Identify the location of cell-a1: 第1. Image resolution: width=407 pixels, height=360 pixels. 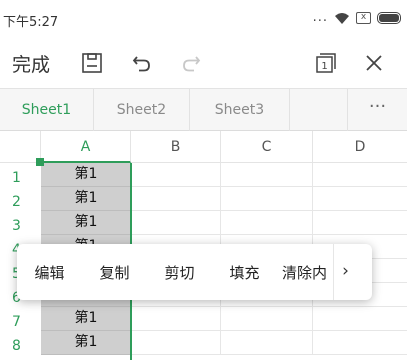
(86, 175).